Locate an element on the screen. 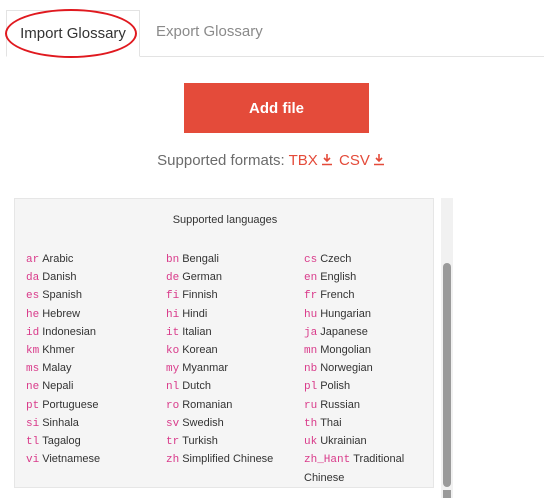 This screenshot has height=498, width=544. language-item: tl Tagalog is located at coordinates (53, 441).